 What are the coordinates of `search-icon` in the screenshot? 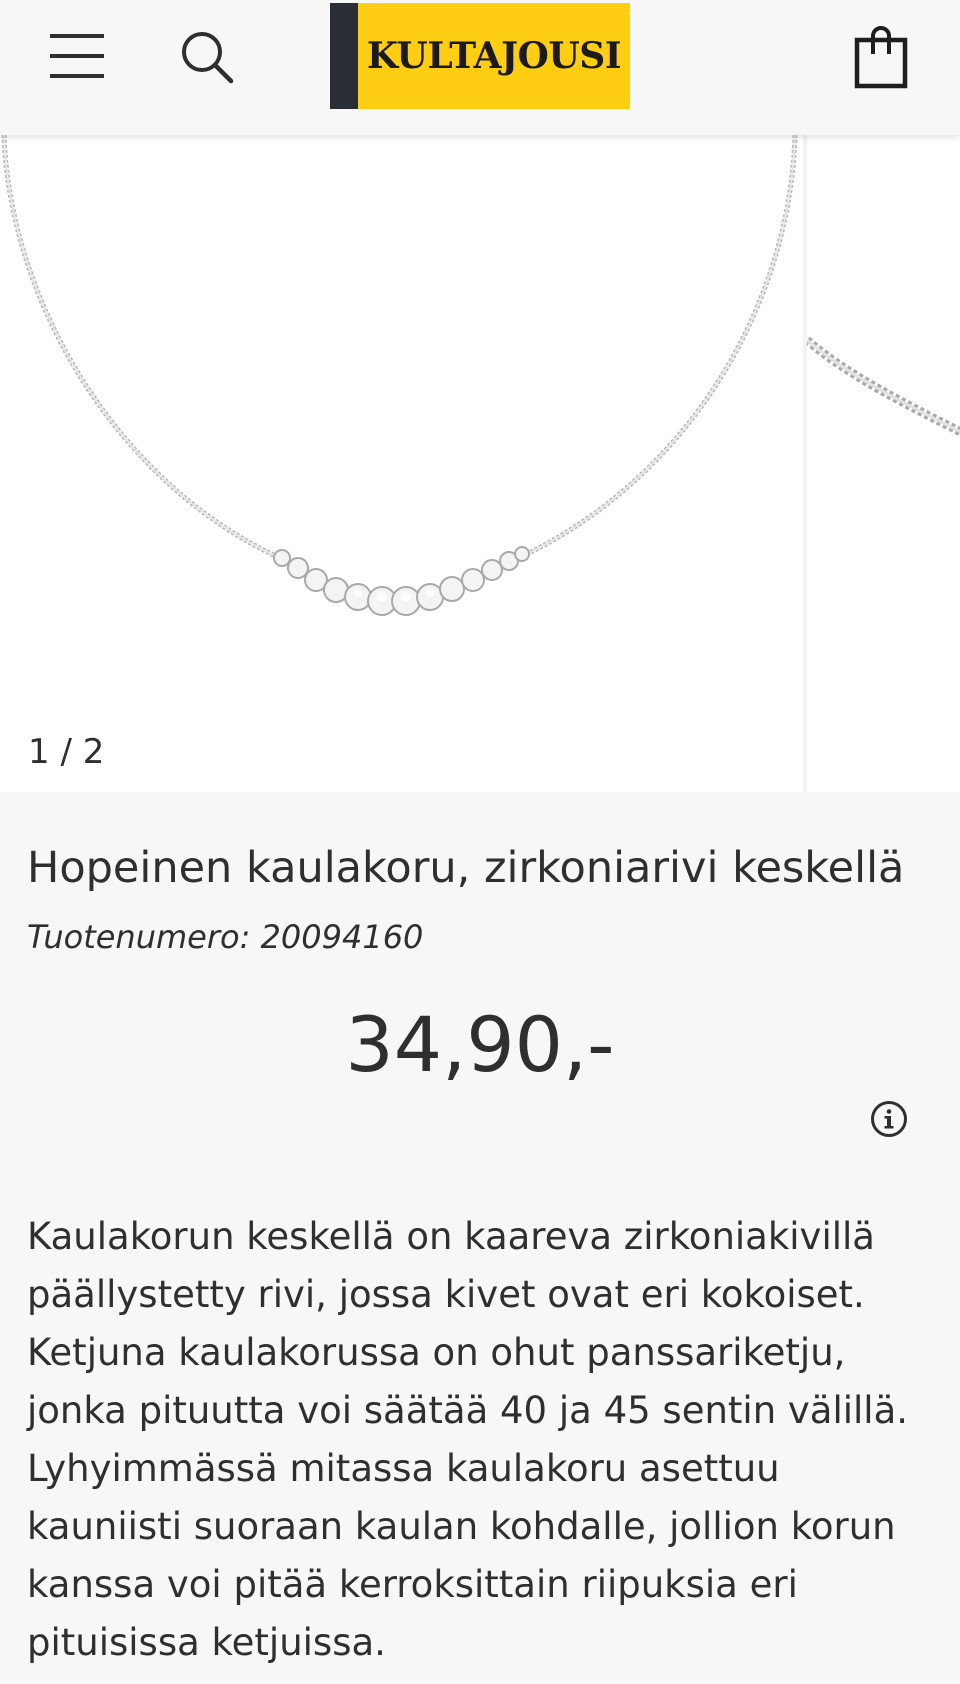 It's located at (208, 58).